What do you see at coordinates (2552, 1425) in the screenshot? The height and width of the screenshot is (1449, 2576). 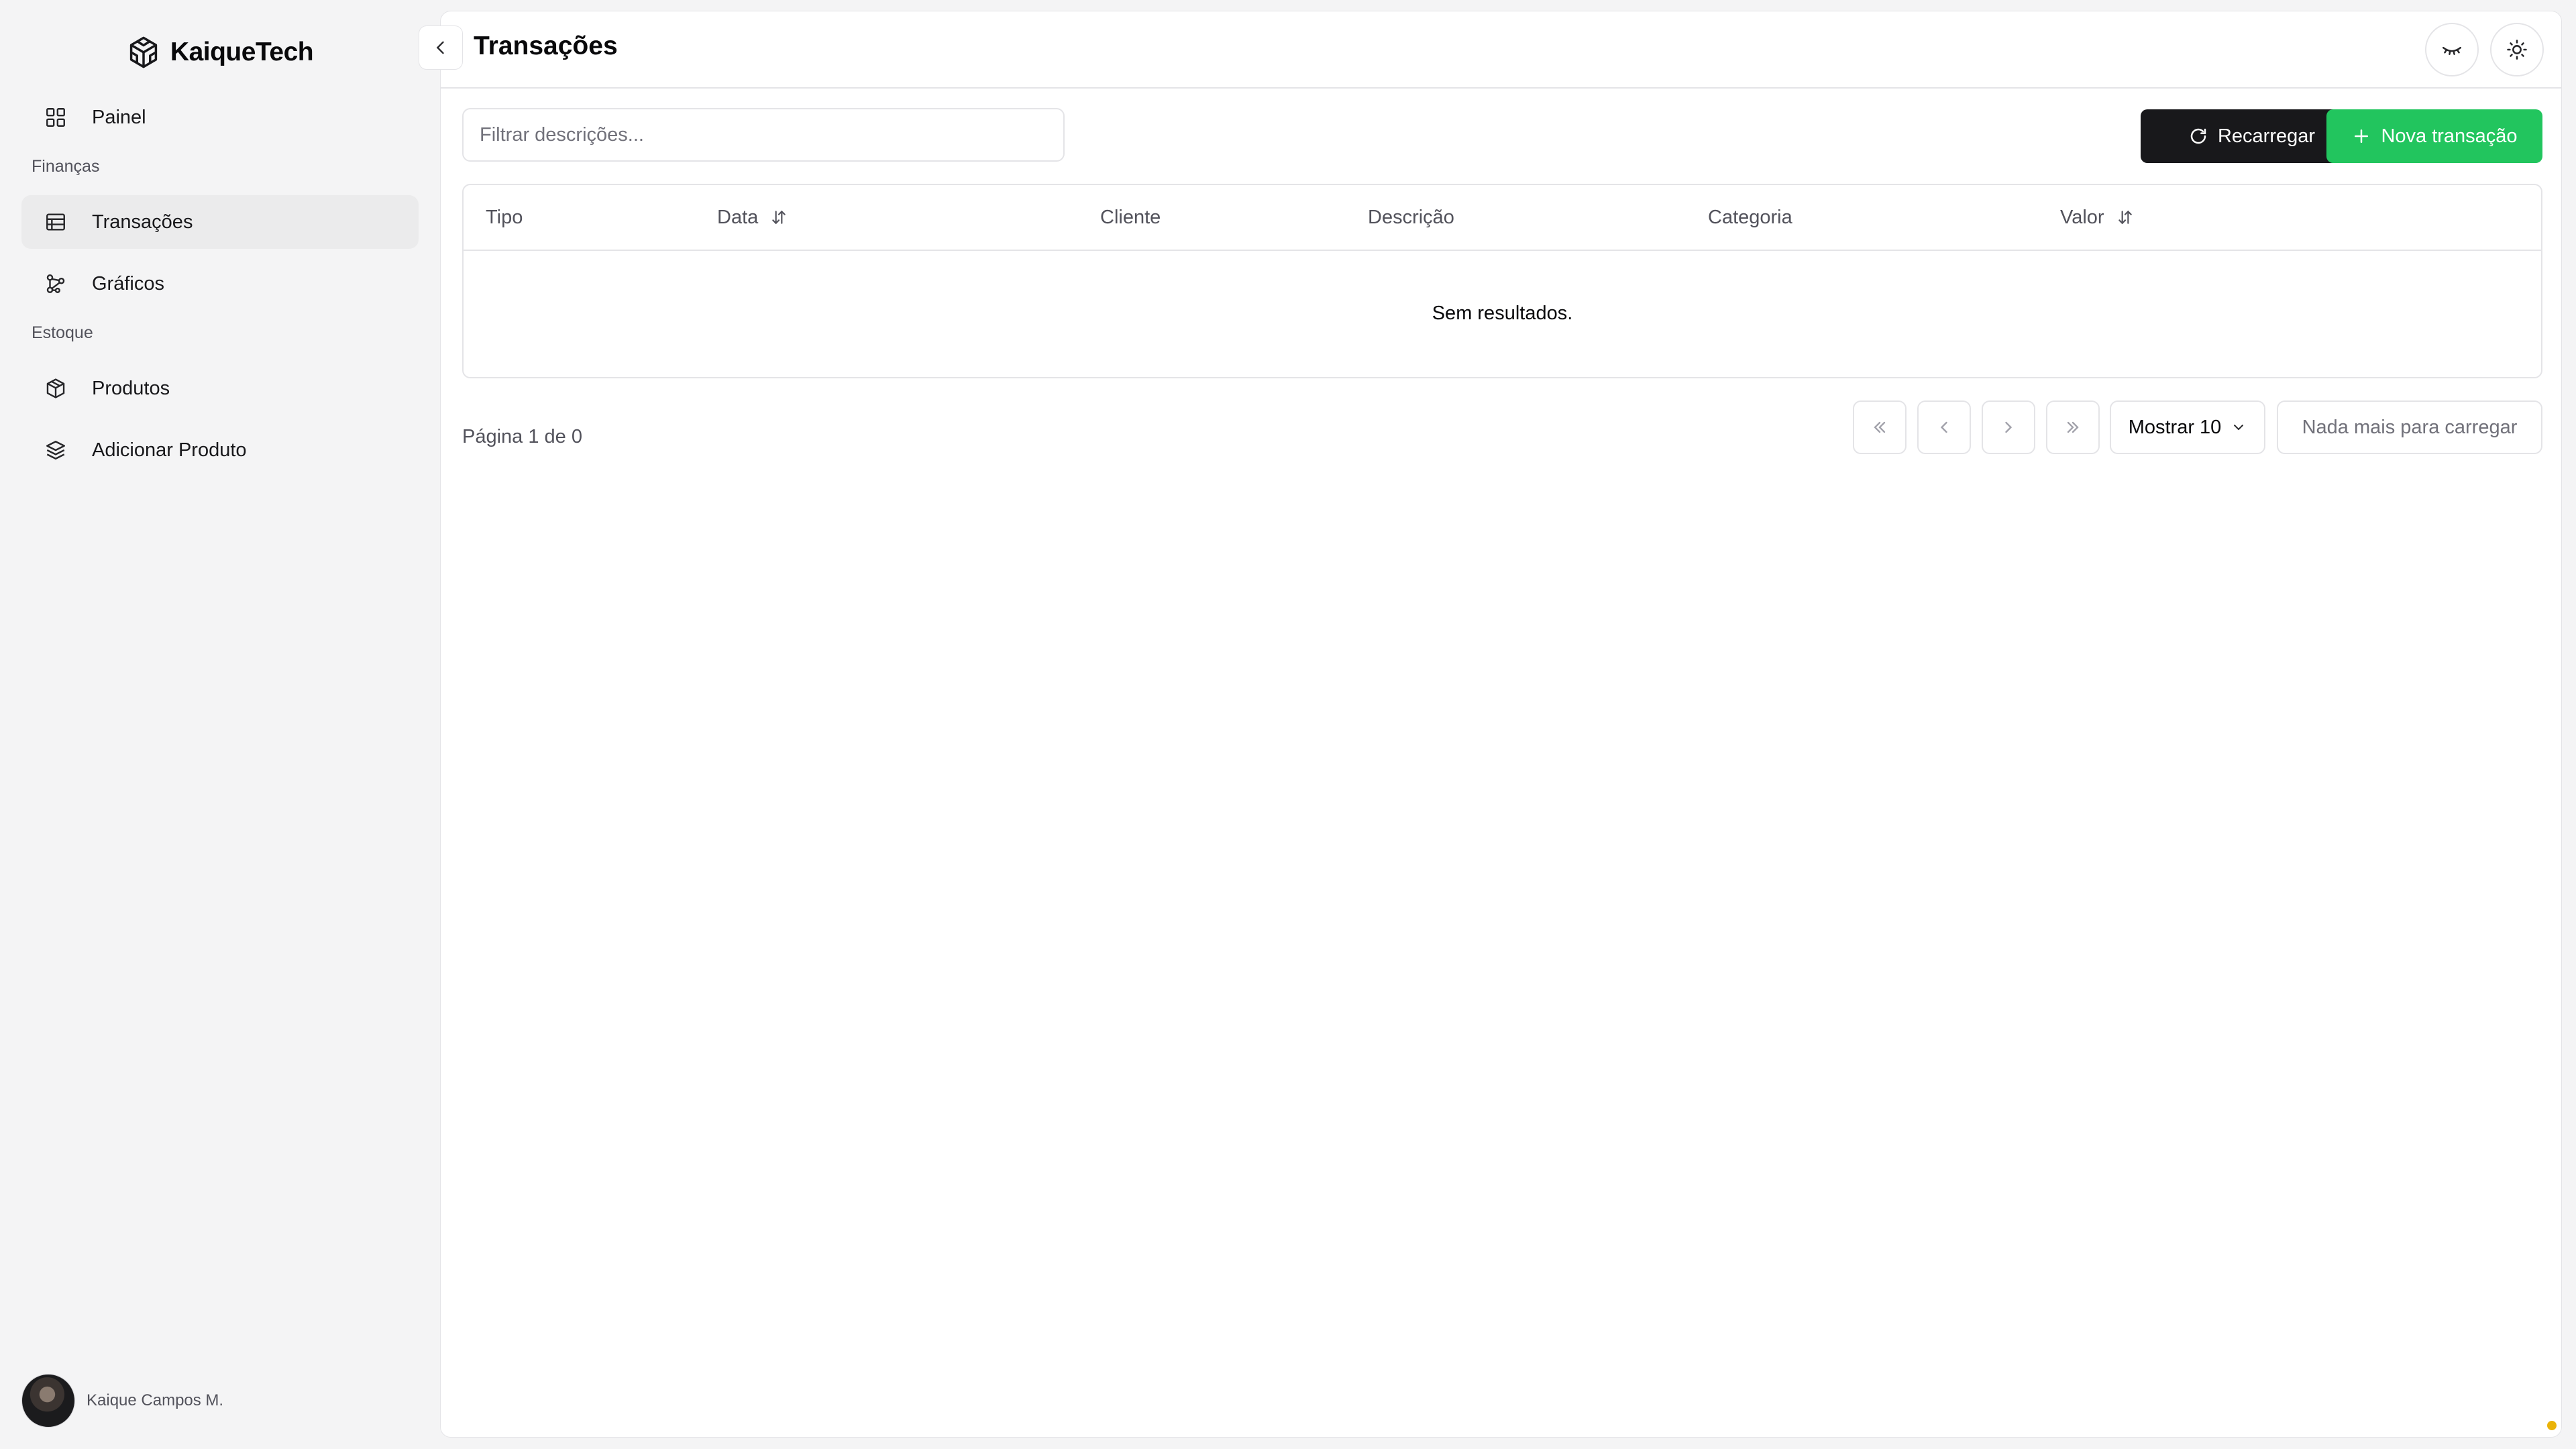 I see `status-indicator` at bounding box center [2552, 1425].